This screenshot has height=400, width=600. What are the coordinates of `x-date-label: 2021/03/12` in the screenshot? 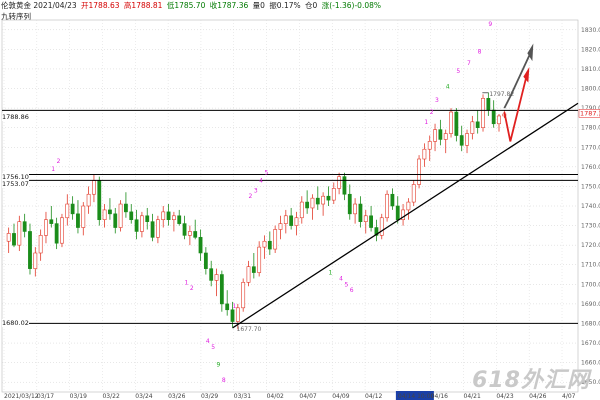 It's located at (21, 396).